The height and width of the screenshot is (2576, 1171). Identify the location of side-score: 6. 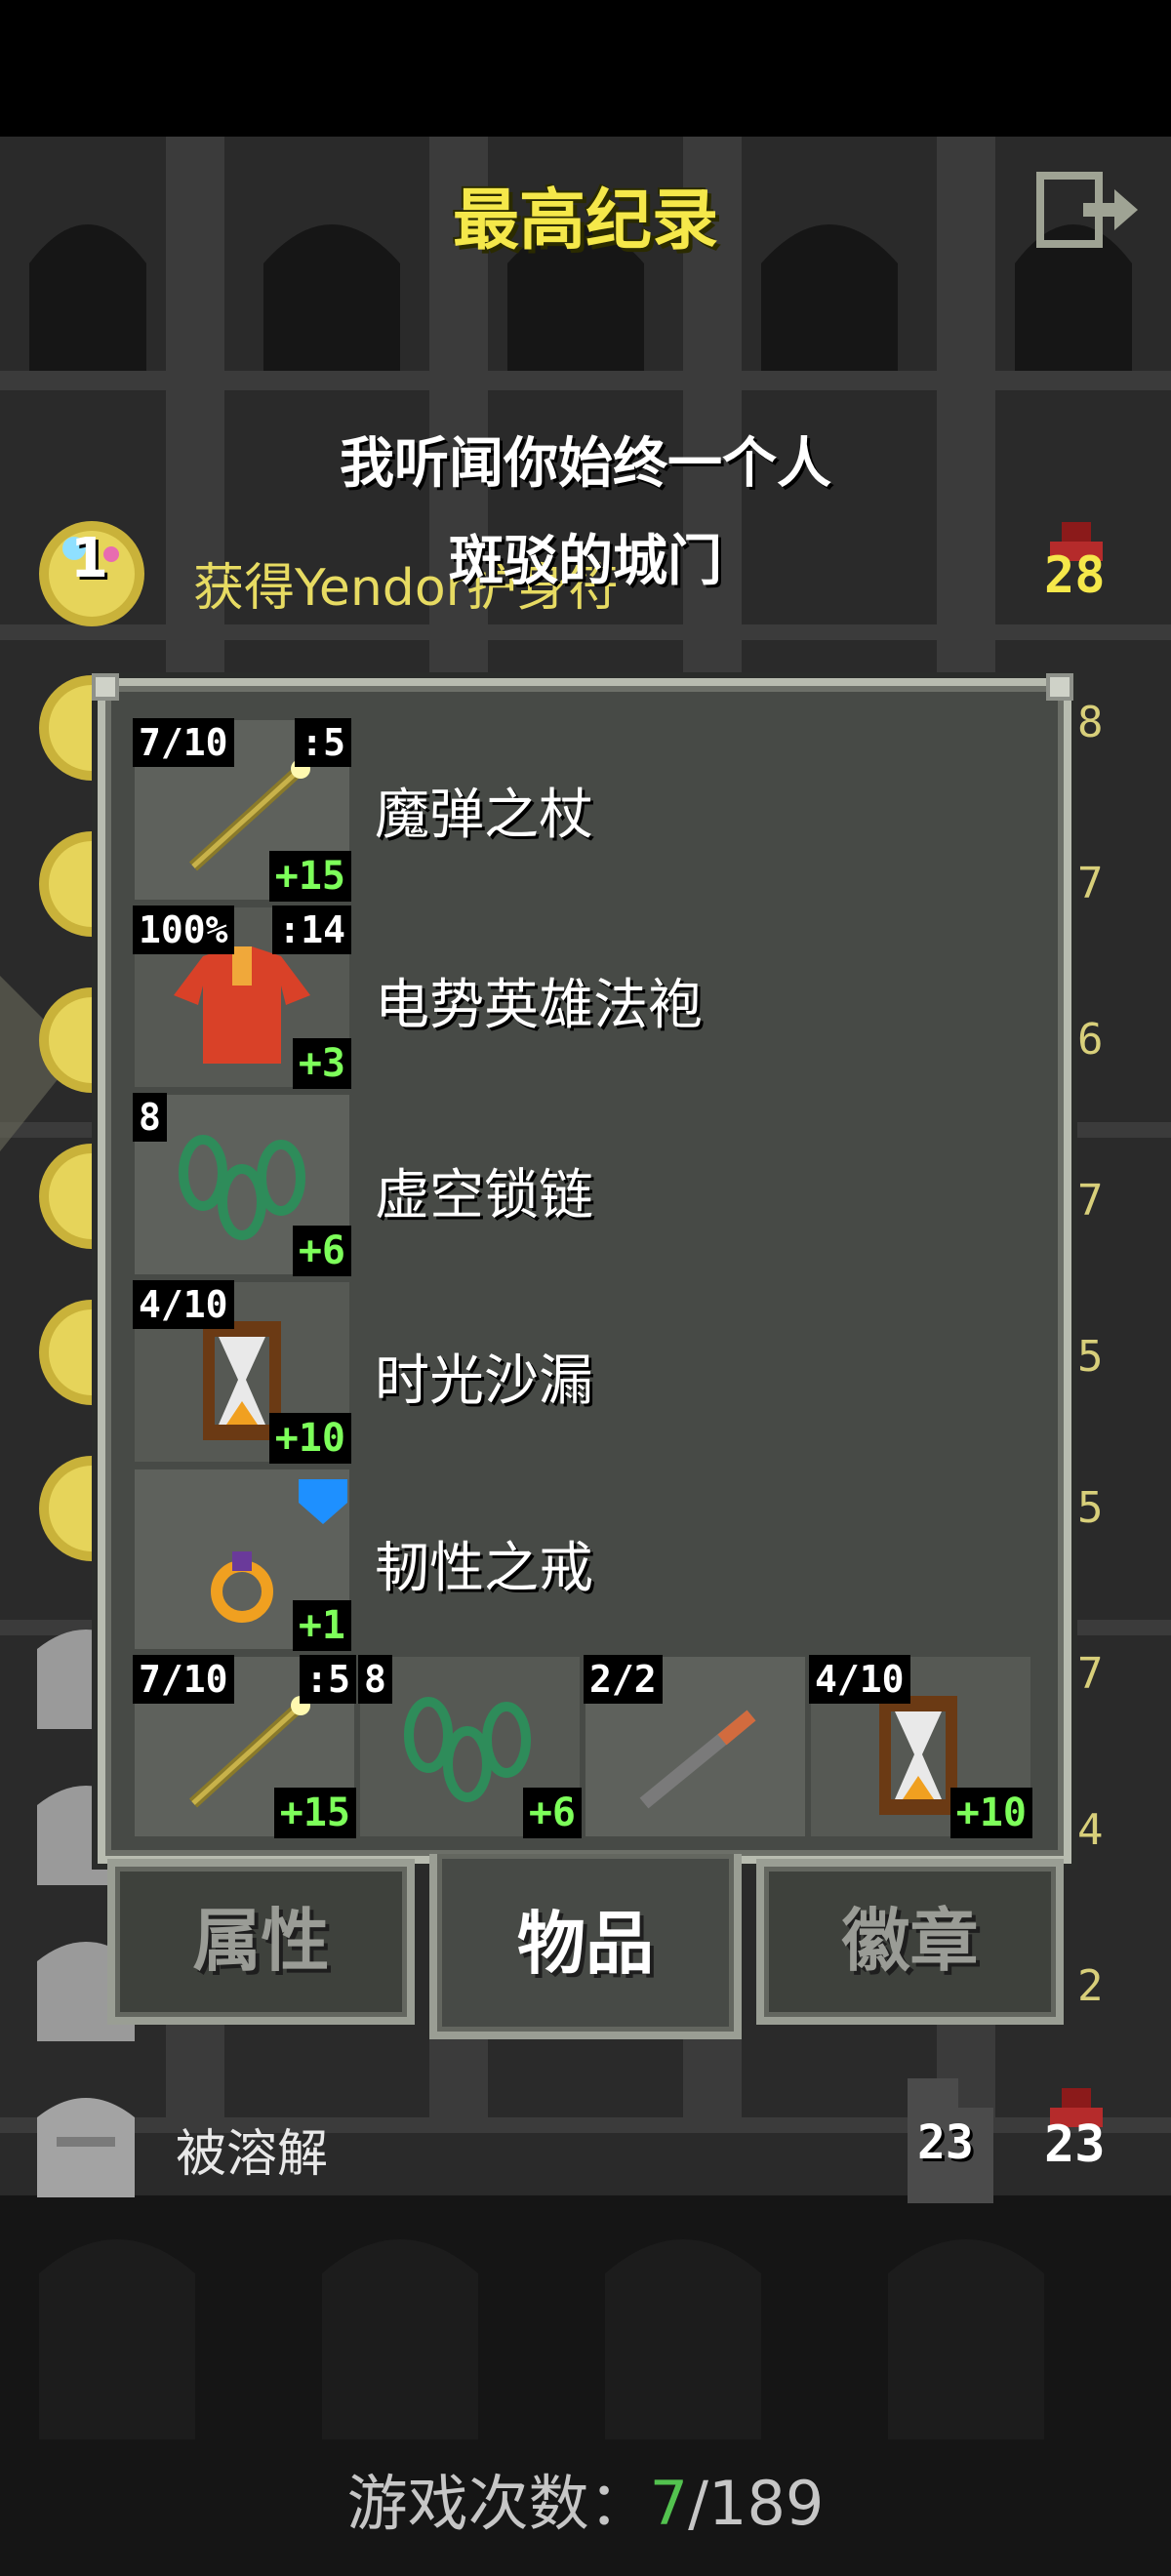
(1090, 1040).